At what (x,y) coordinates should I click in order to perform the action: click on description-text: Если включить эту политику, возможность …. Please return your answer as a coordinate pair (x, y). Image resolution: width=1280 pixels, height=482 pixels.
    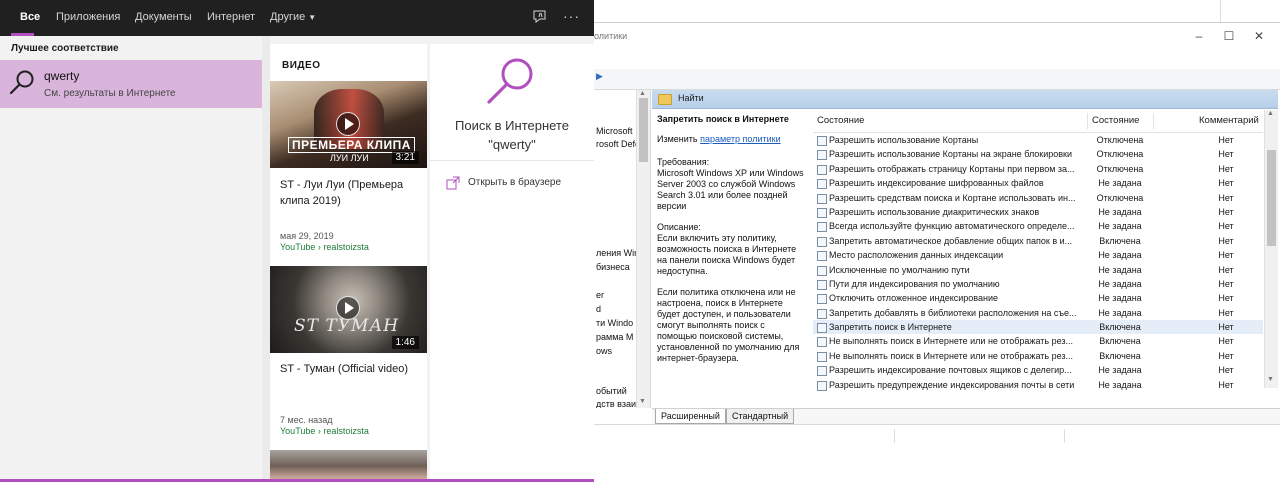
    Looking at the image, I should click on (727, 254).